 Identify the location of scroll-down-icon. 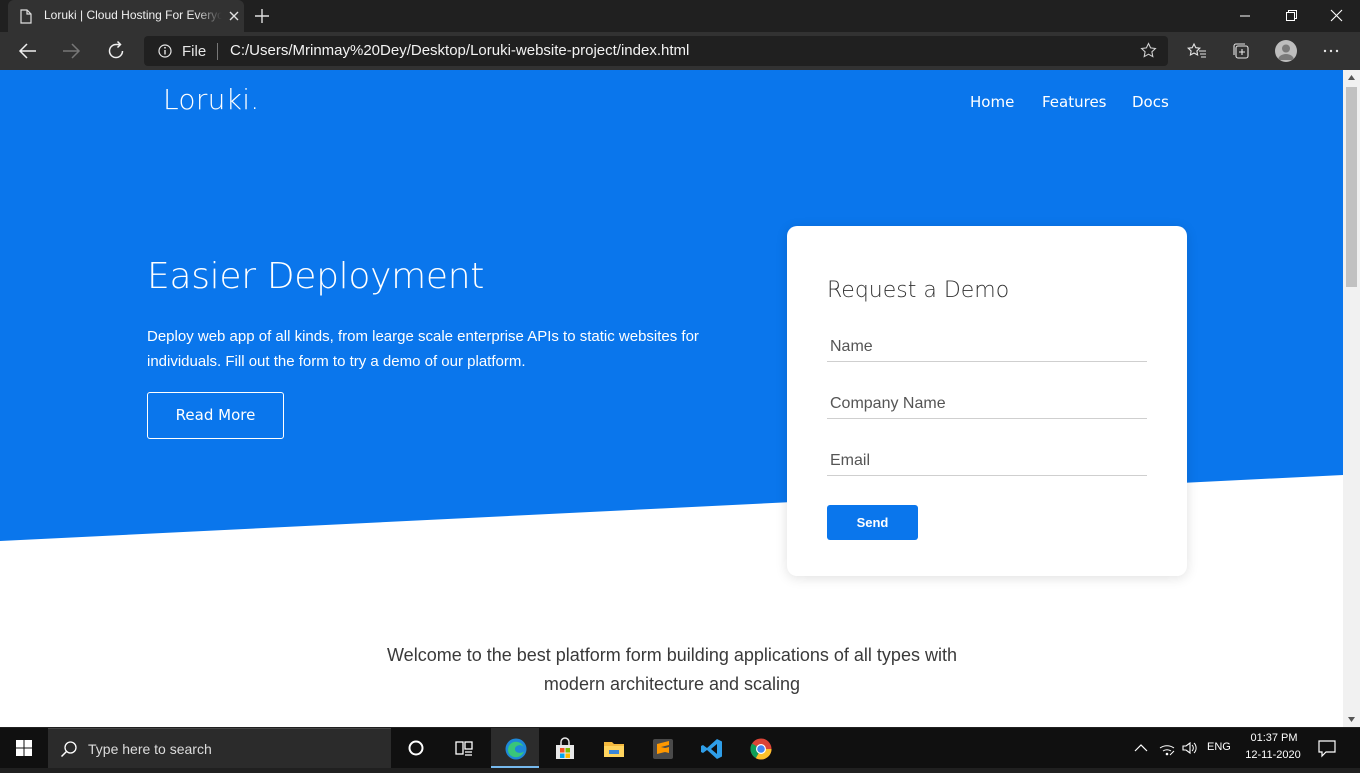
(1351, 719).